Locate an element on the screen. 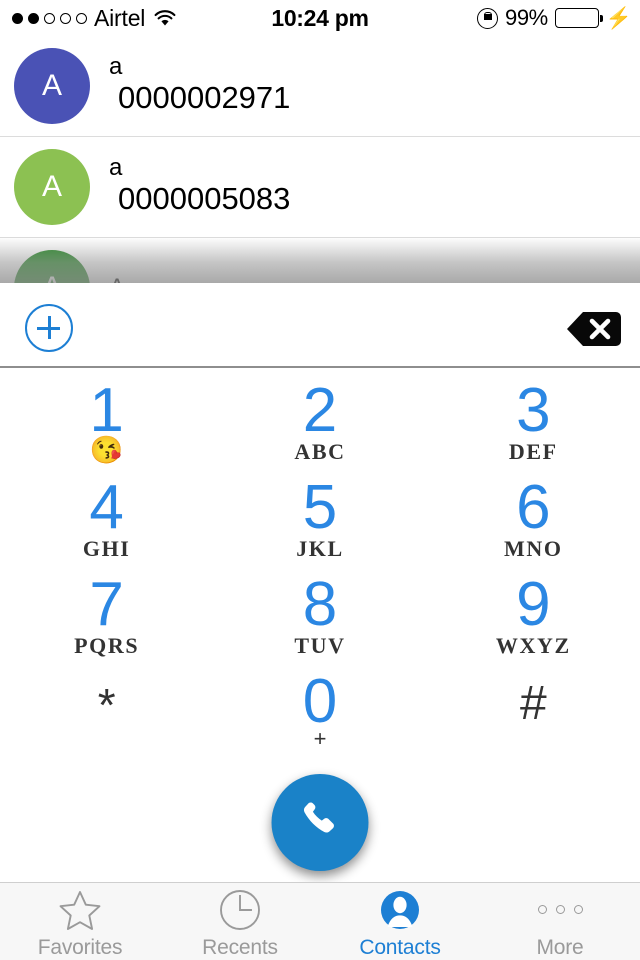  dialpad-key-letters: DEF is located at coordinates (533, 451).